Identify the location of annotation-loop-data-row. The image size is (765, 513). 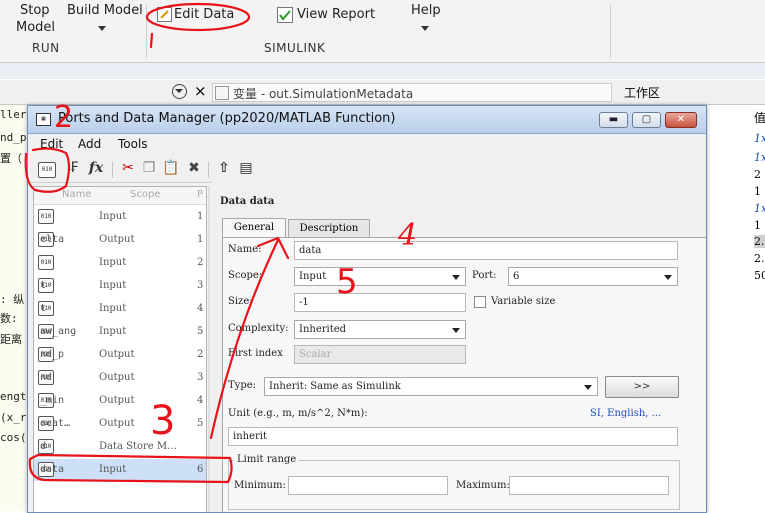
(130, 468).